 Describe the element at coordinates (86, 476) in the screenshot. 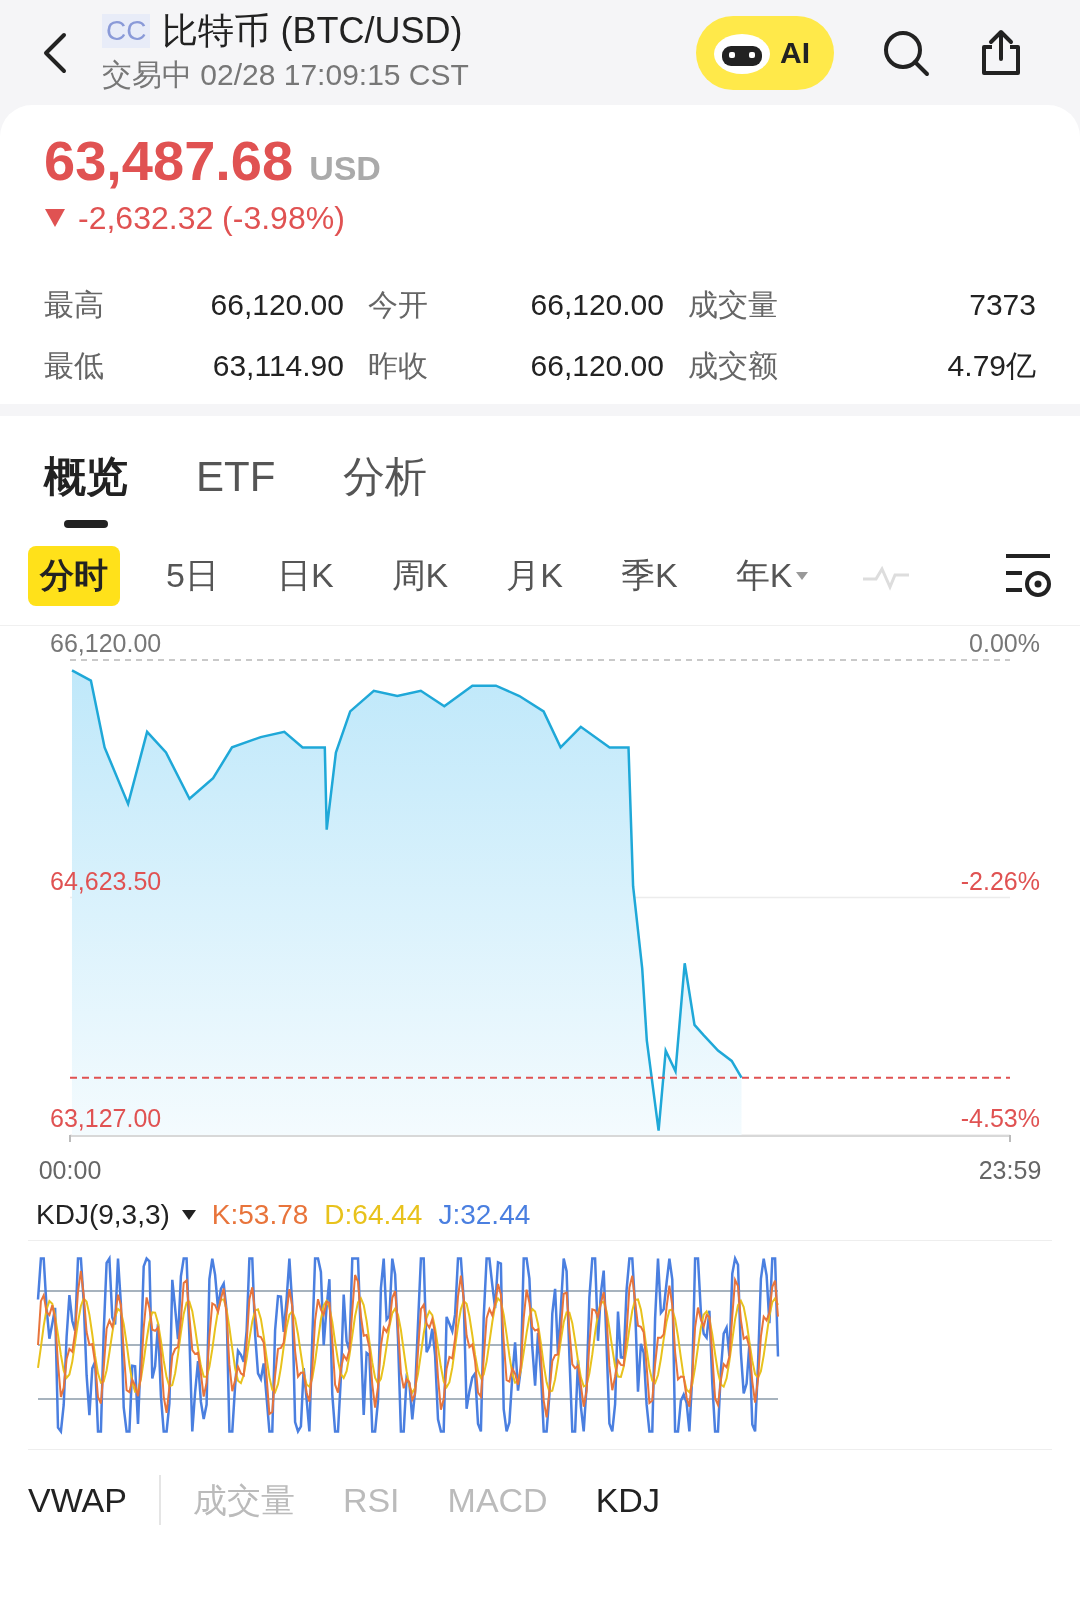

I see `section-tab: 概览` at that location.